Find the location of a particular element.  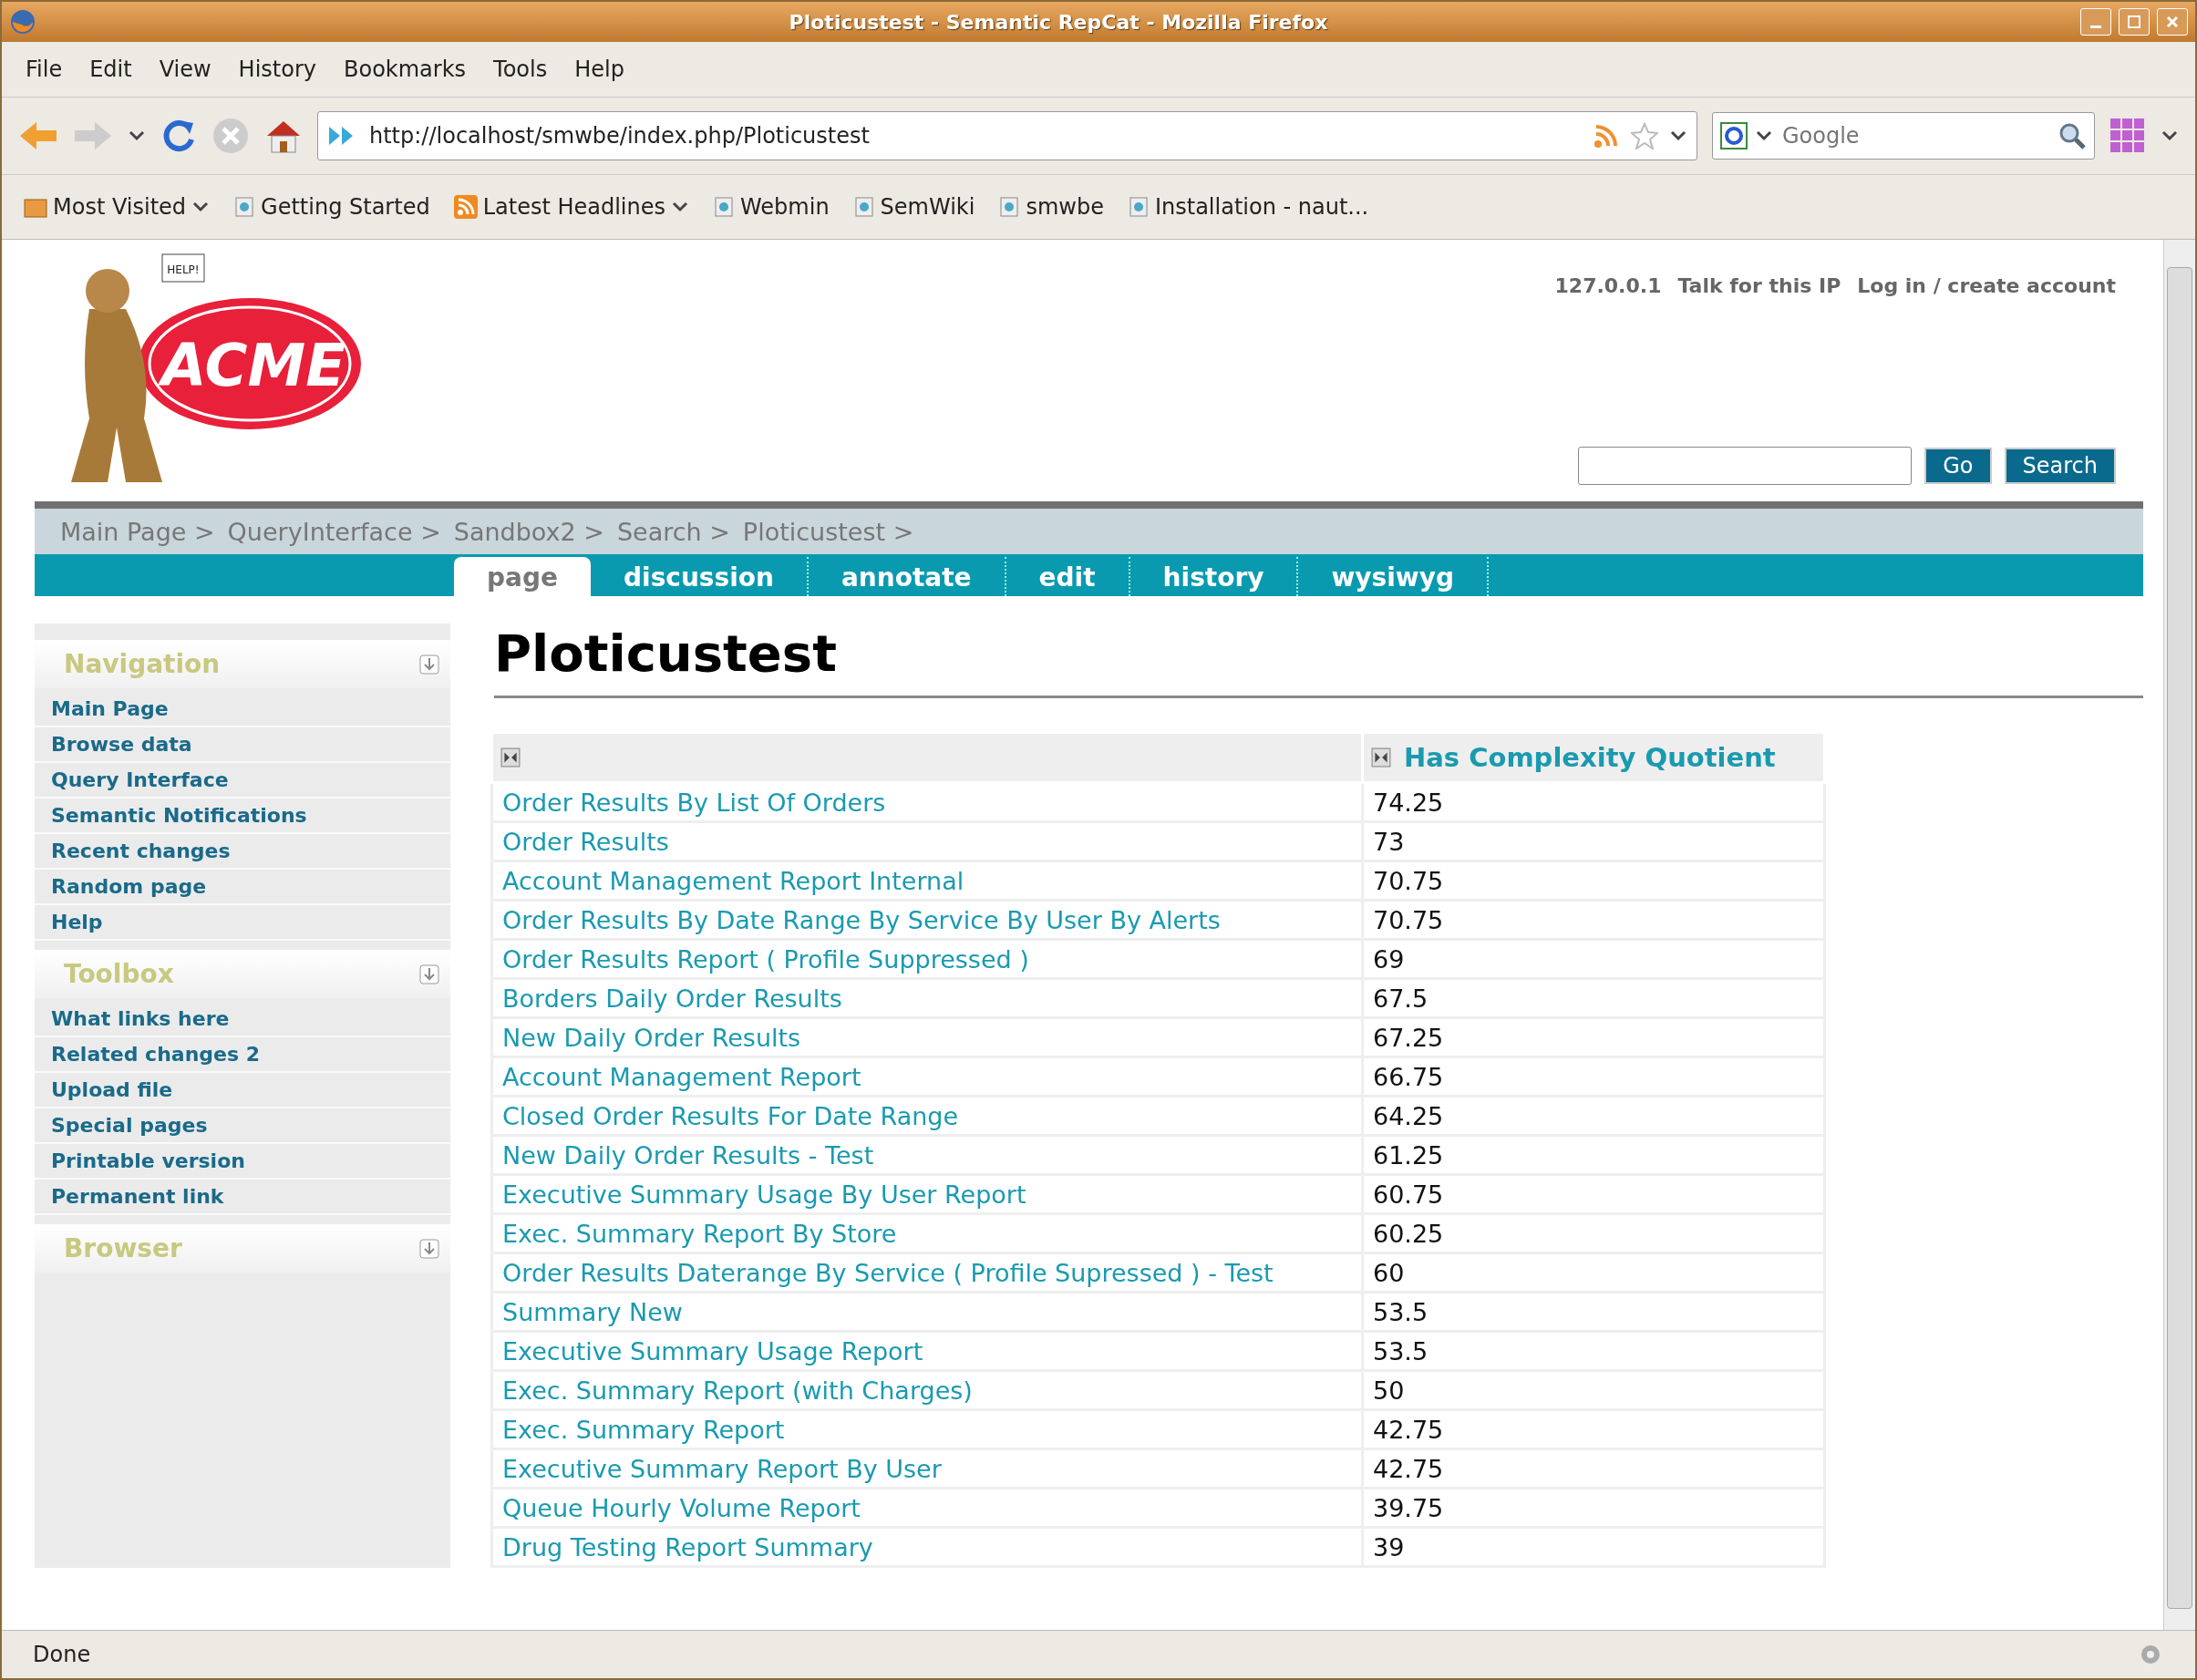

page-link: Exec. Summary Report By Store is located at coordinates (927, 1233).